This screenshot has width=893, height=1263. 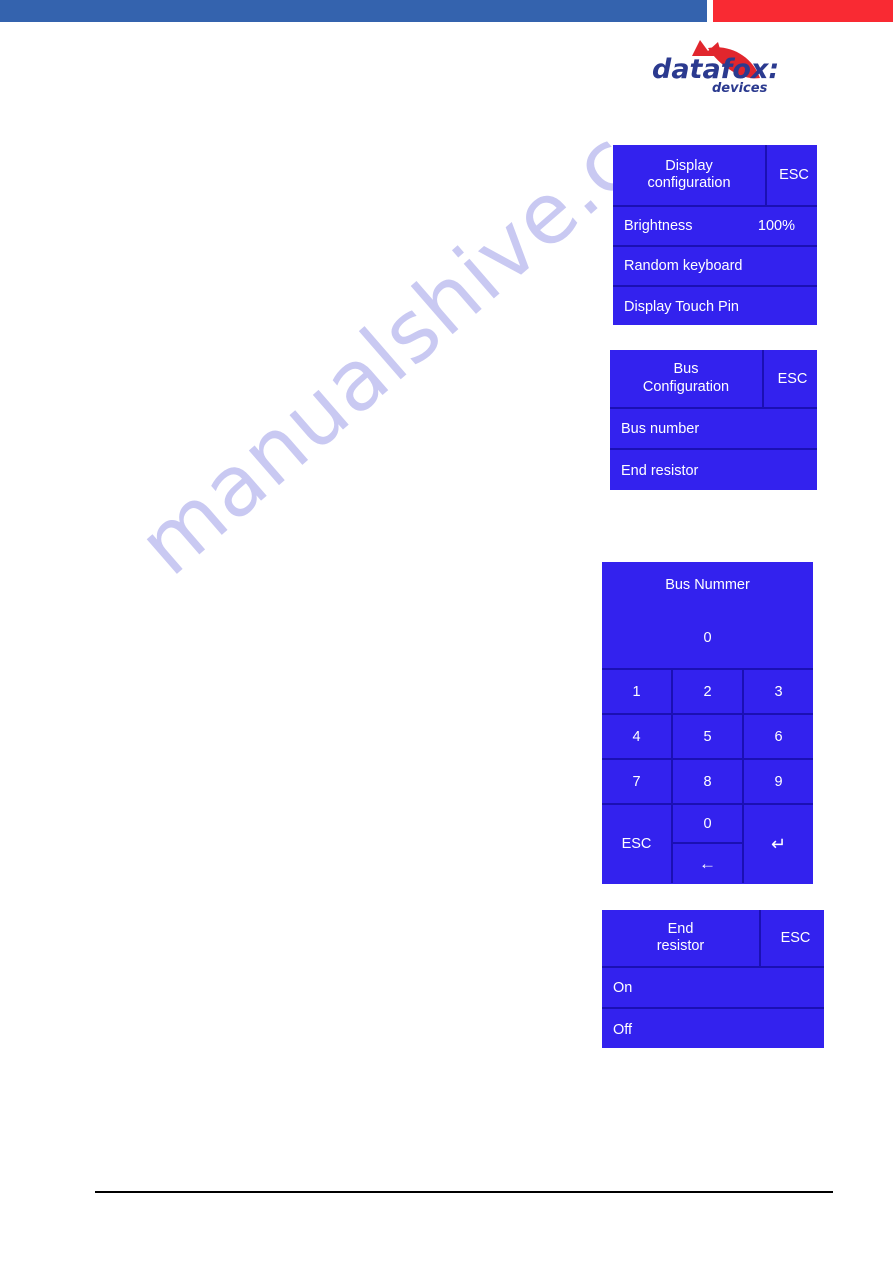 What do you see at coordinates (637, 737) in the screenshot?
I see `keypad-key-4: 4` at bounding box center [637, 737].